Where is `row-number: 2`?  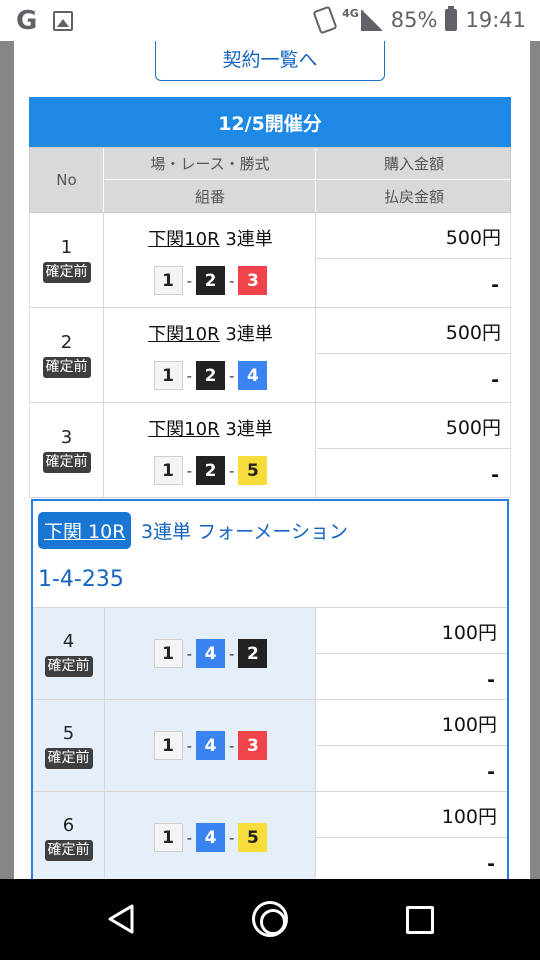 row-number: 2 is located at coordinates (66, 342).